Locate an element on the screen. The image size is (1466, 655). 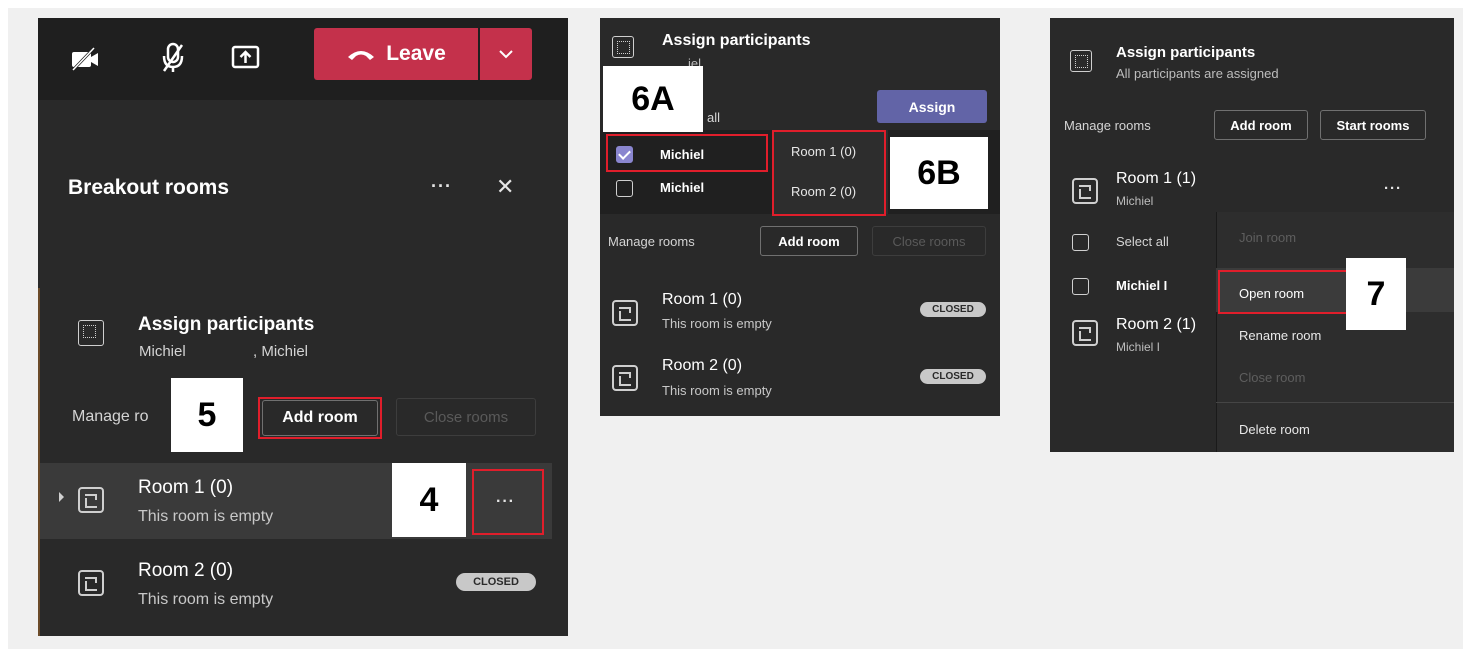
participant-name: Michiel I is located at coordinates (1142, 285).